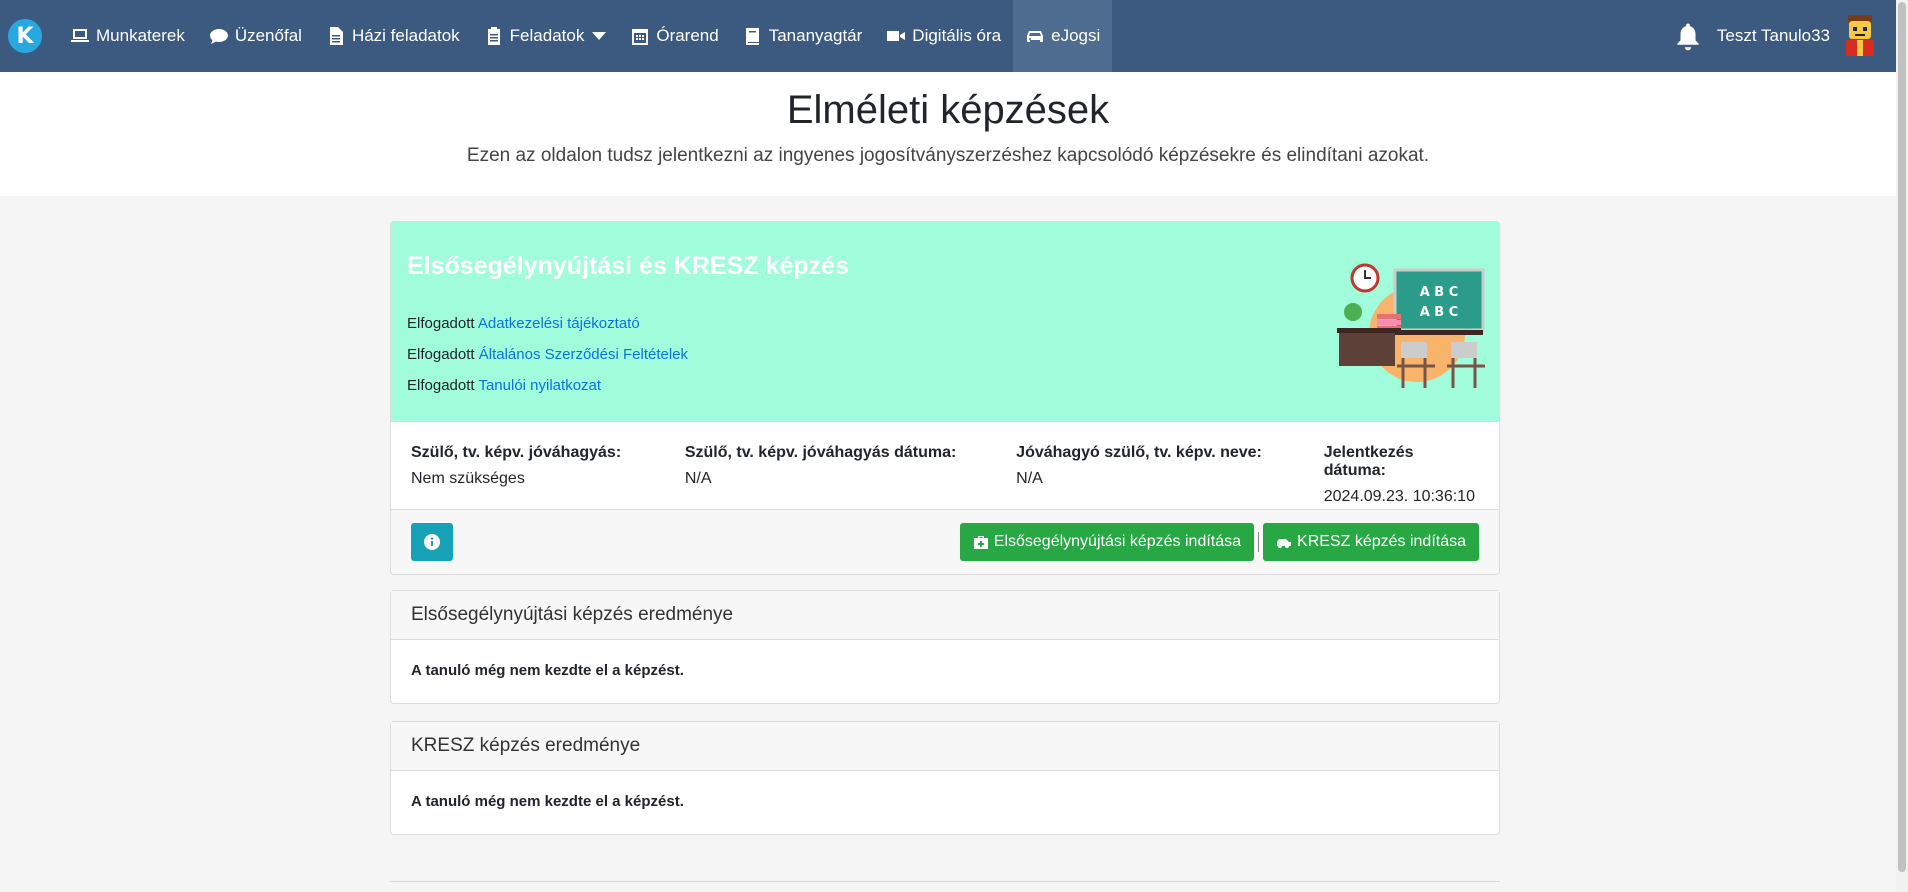 Image resolution: width=1908 pixels, height=892 pixels. I want to click on terms-link: Általános Szerződési Feltételek, so click(583, 354).